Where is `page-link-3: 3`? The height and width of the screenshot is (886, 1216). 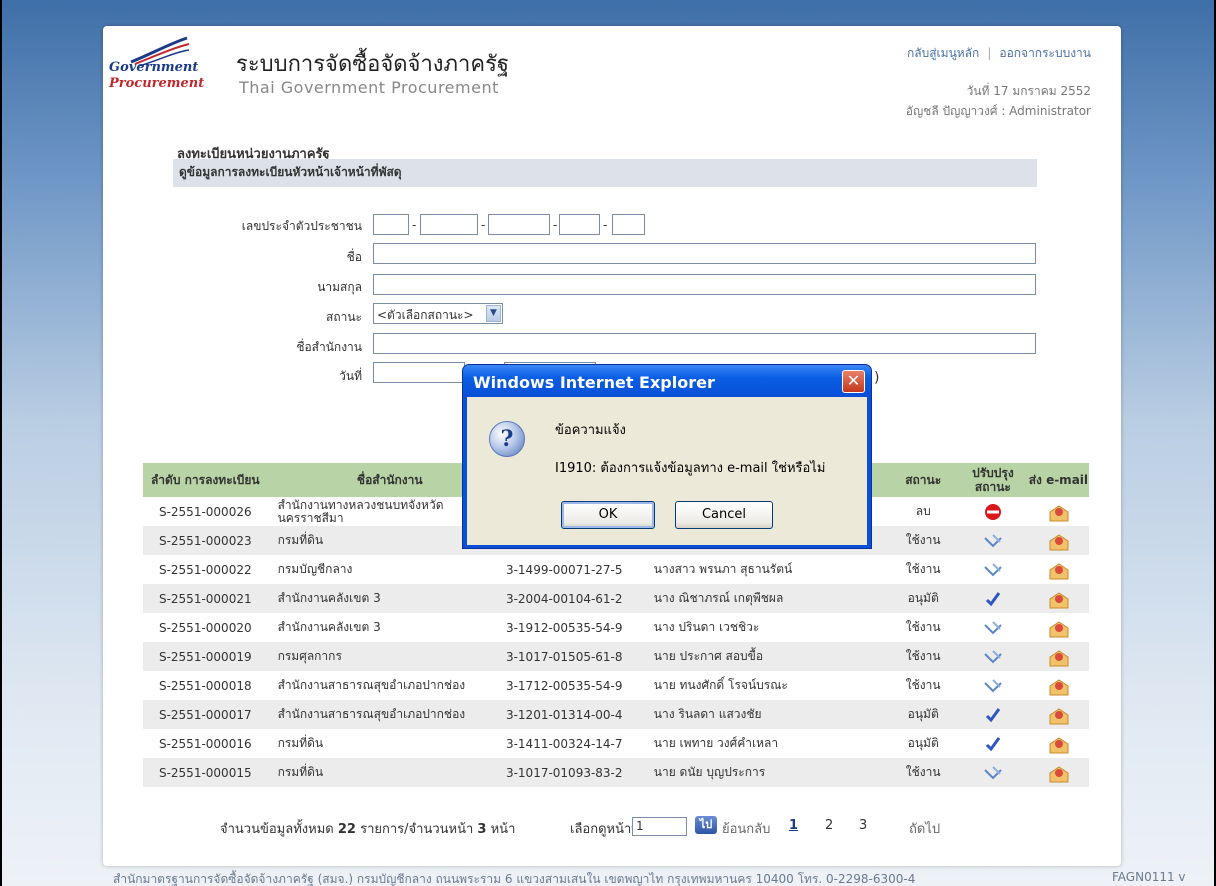
page-link-3: 3 is located at coordinates (863, 825).